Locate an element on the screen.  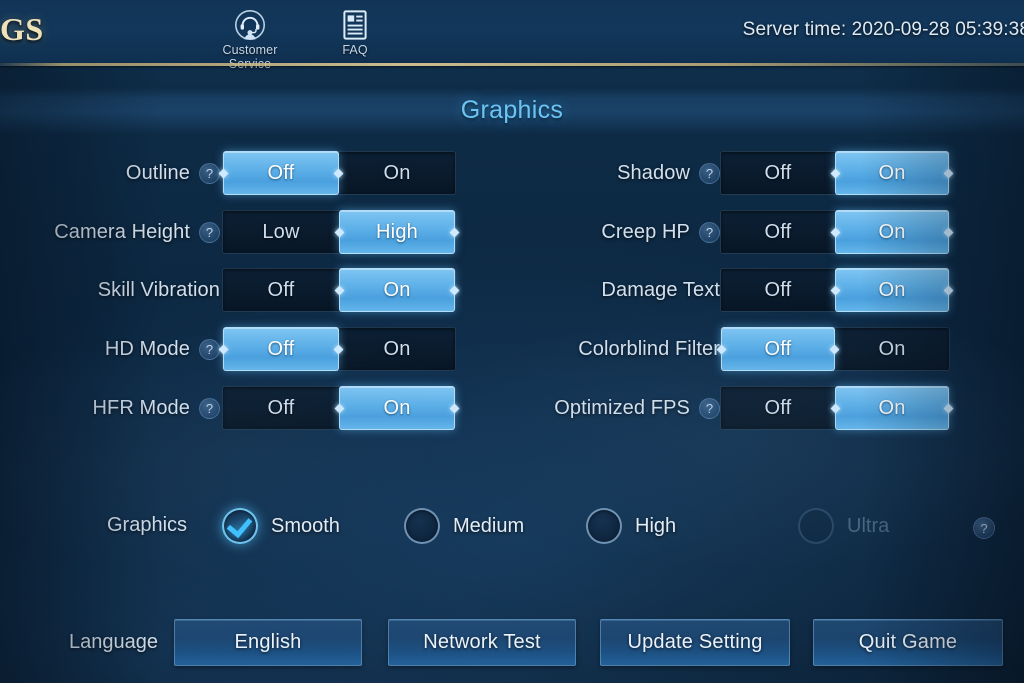
setting-toggle: Low High is located at coordinates (339, 232).